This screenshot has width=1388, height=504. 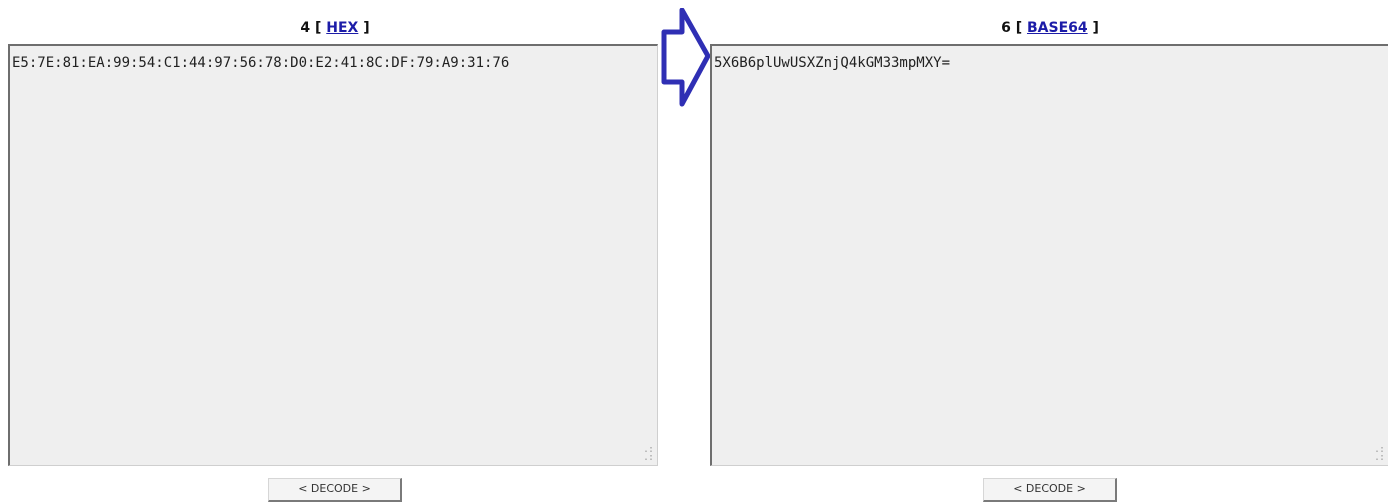 I want to click on base64-textarea-content: 5X6B6plUwUSXZnjQ4kGM33mpMXY=, so click(x=832, y=63).